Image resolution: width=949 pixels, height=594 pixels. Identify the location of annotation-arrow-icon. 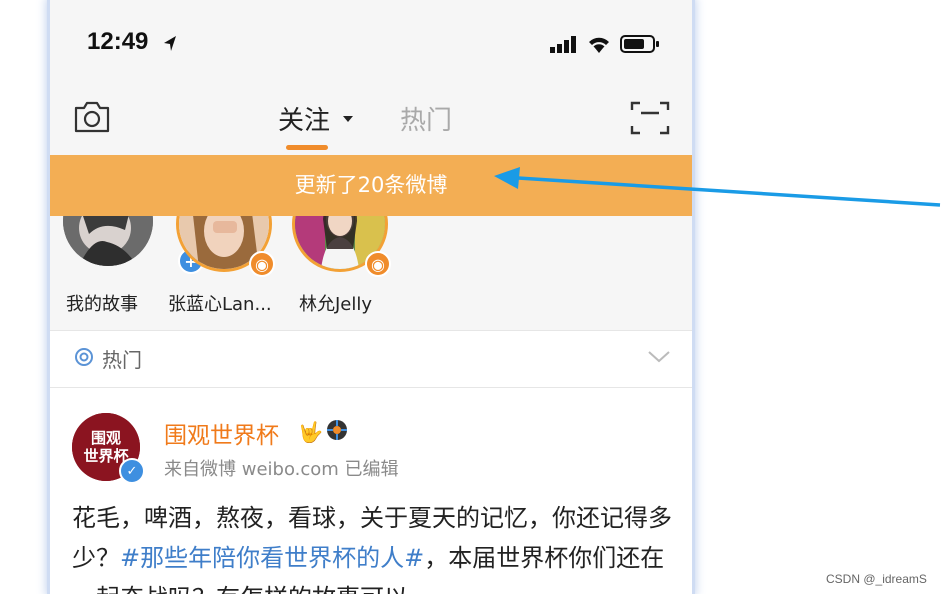
(717, 187).